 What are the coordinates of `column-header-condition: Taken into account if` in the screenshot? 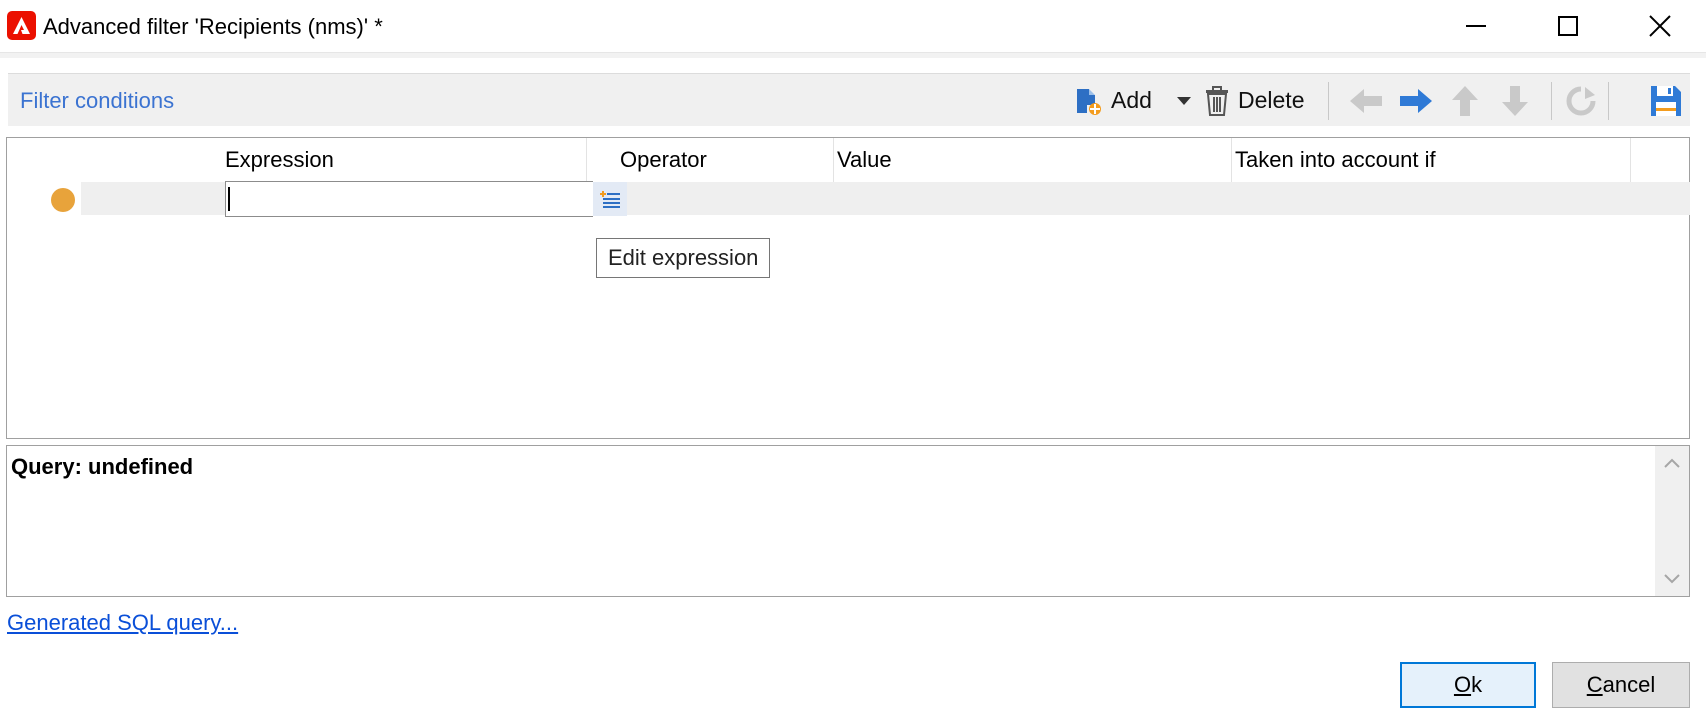 It's located at (1432, 160).